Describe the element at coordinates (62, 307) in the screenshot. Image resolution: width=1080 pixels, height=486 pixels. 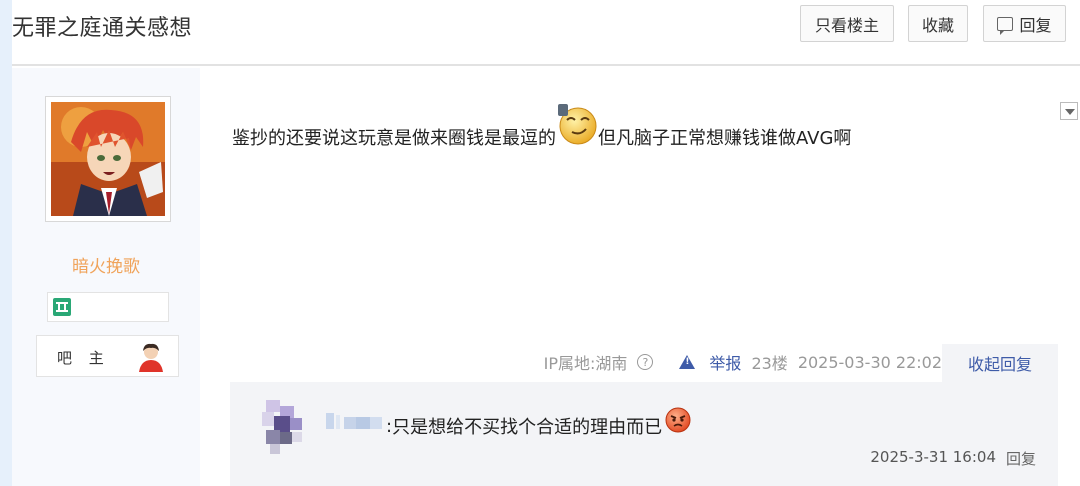
I see `level-gem-icon` at that location.